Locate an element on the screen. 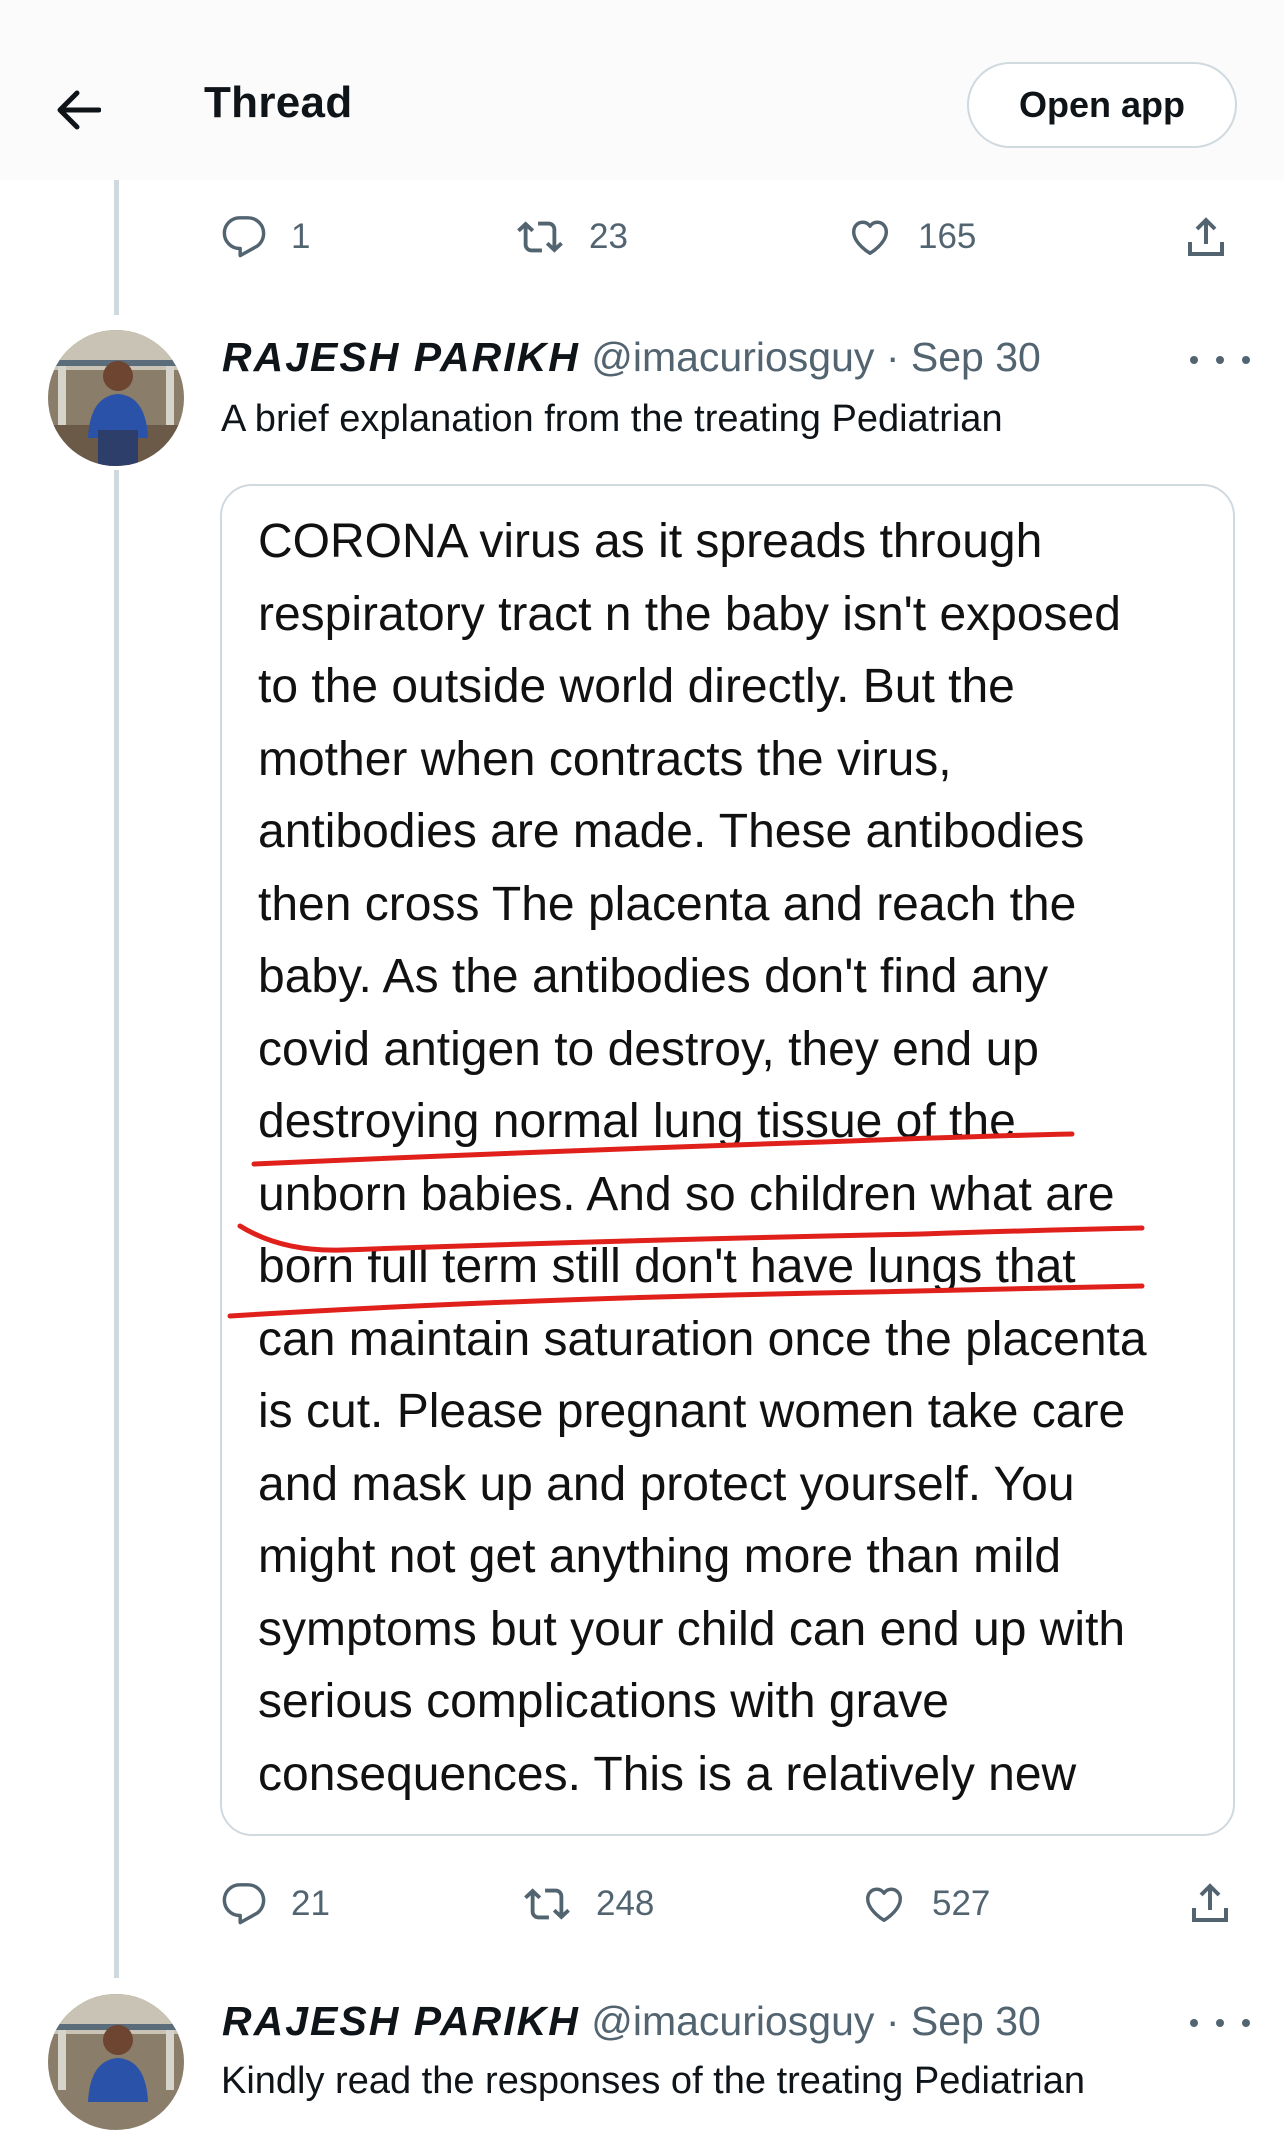 The image size is (1284, 2130). like-count: 165 is located at coordinates (947, 236).